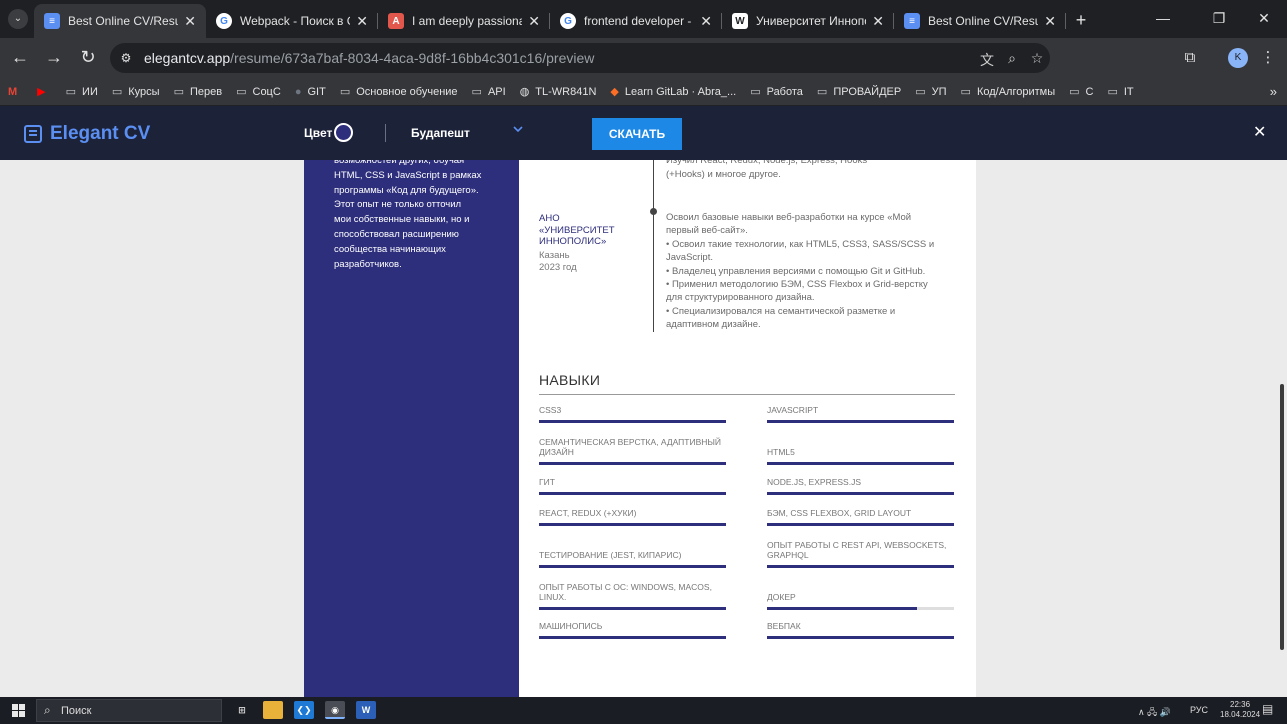 This screenshot has width=1287, height=724. Describe the element at coordinates (1190, 58) in the screenshot. I see `extensions-icon: ⧉` at that location.